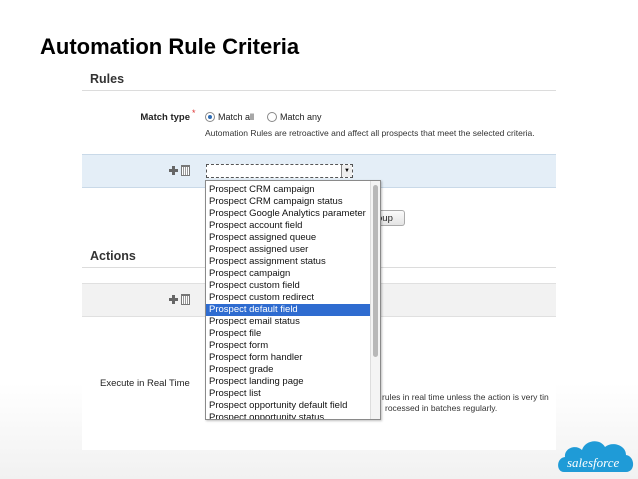  I want to click on match-all-label: Match all, so click(236, 117).